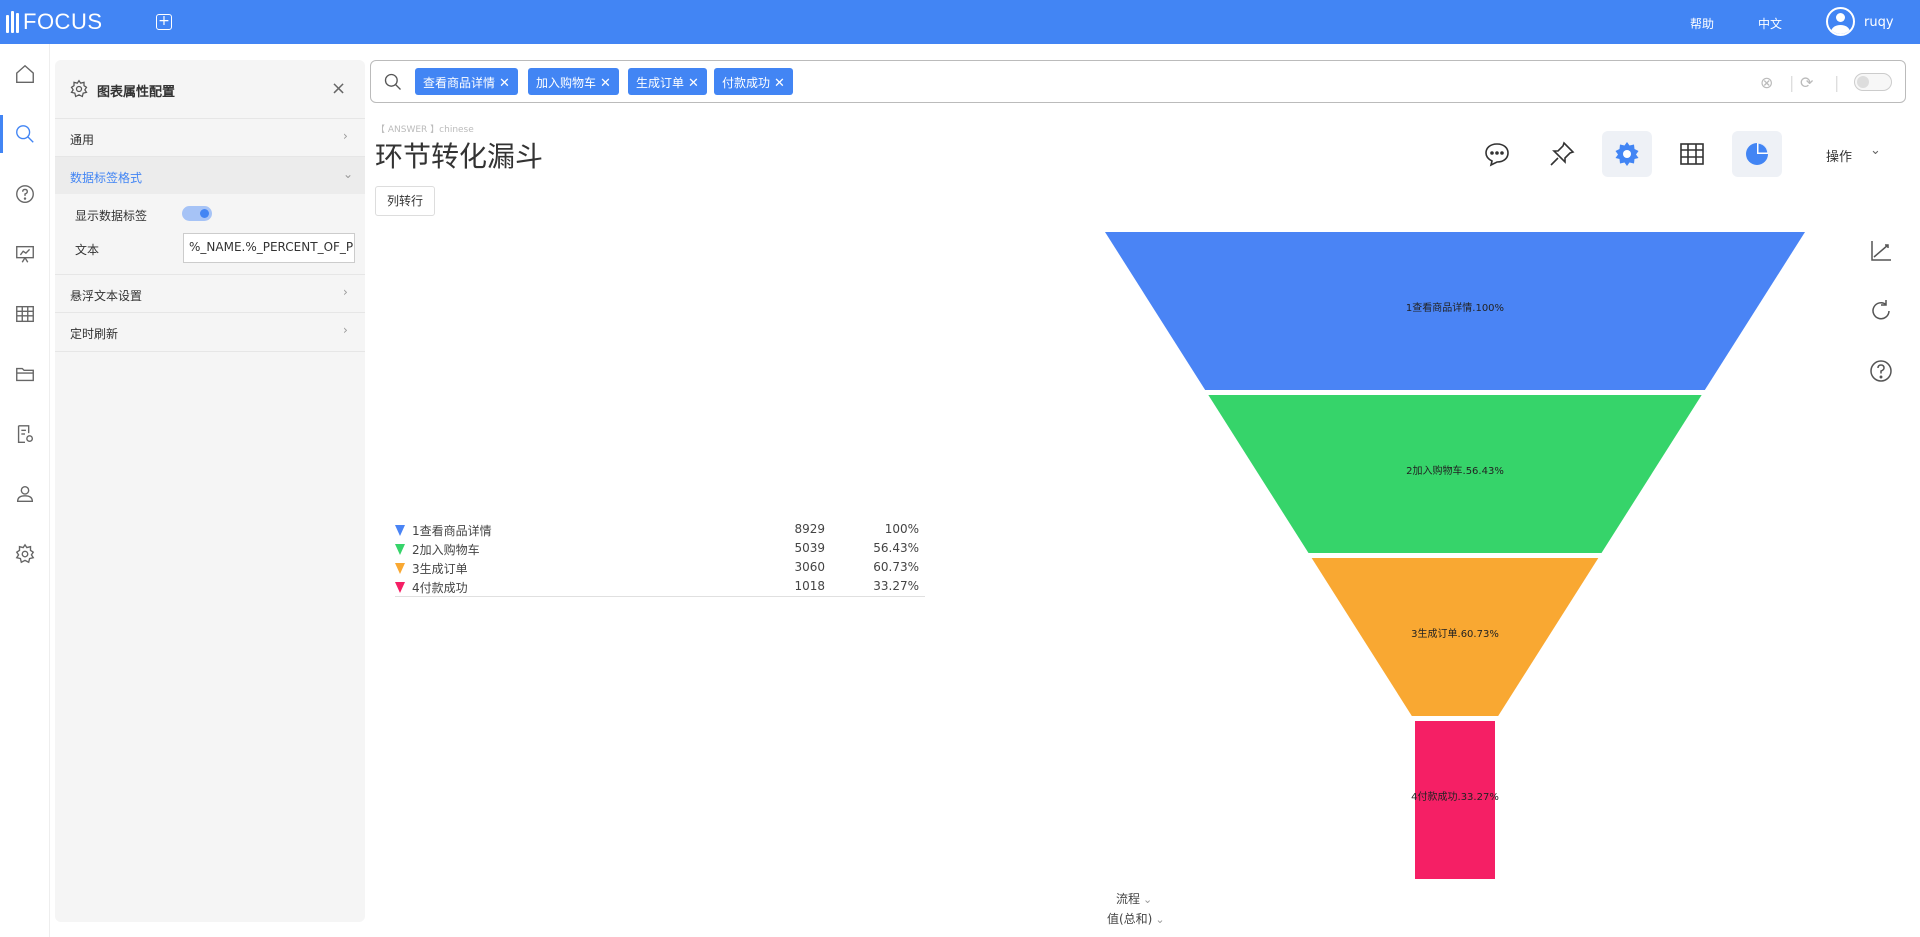 The height and width of the screenshot is (937, 1920). I want to click on chart-view-button, so click(1757, 154).